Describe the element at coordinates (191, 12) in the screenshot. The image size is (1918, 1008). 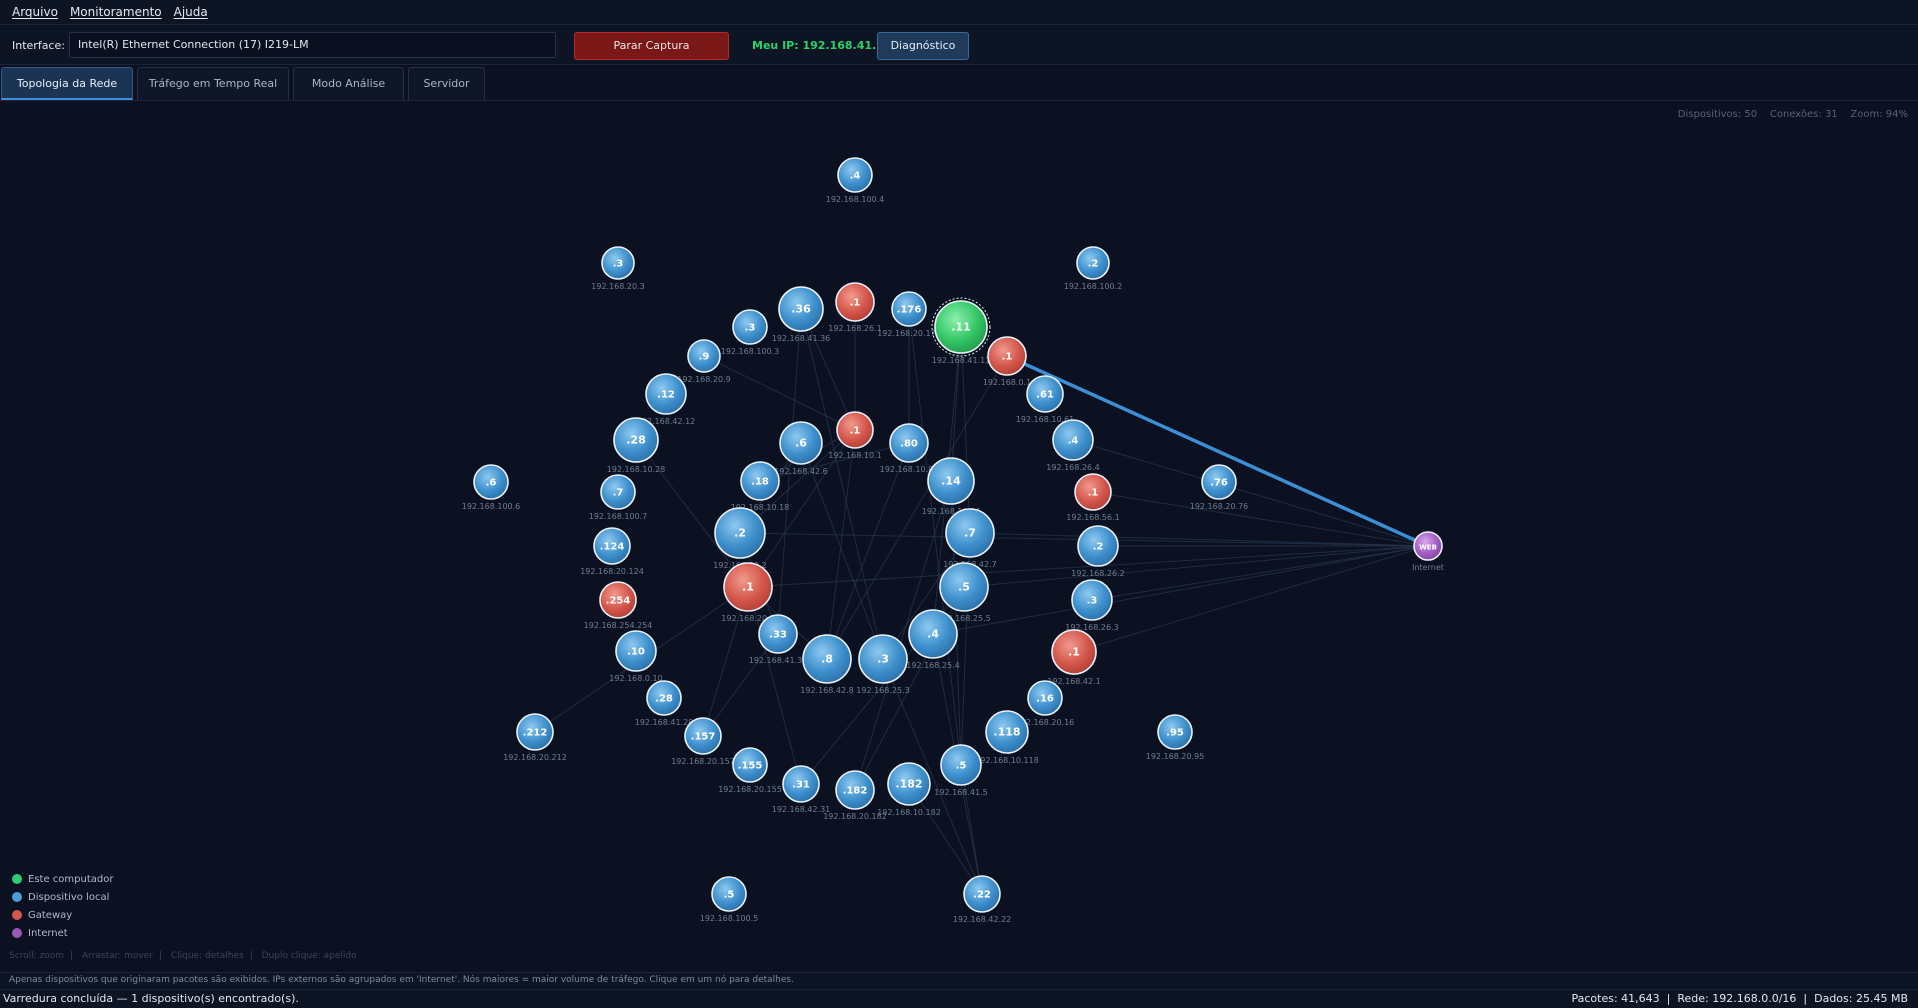
I see `menu-ajuda: Ajuda` at that location.